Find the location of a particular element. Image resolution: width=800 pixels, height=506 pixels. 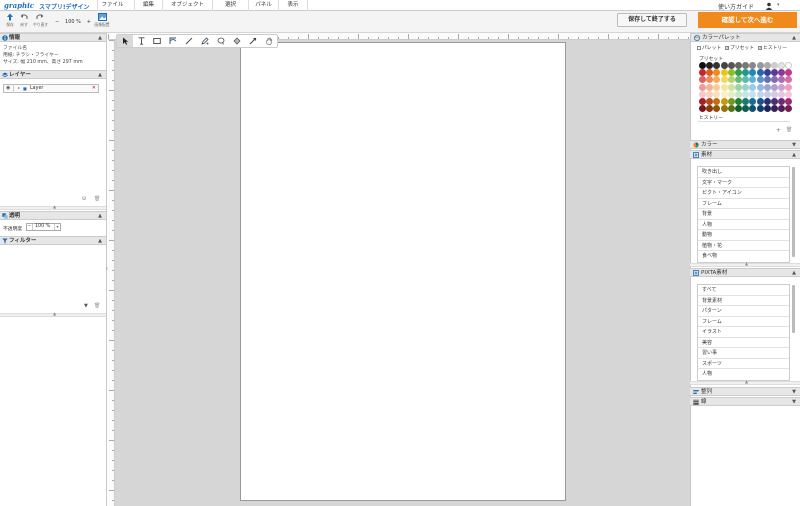

place-image-button: 画像配置 is located at coordinates (102, 22).